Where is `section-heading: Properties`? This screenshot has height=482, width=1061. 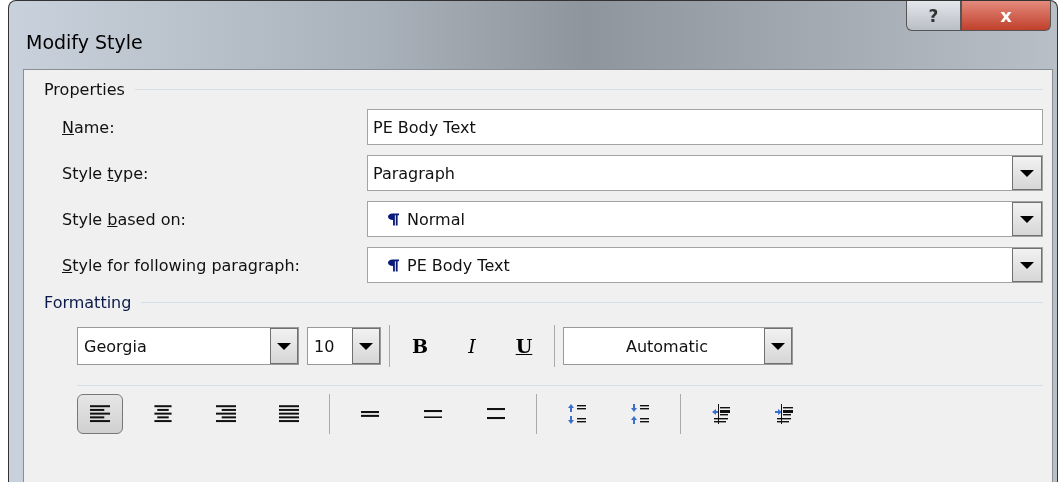 section-heading: Properties is located at coordinates (84, 89).